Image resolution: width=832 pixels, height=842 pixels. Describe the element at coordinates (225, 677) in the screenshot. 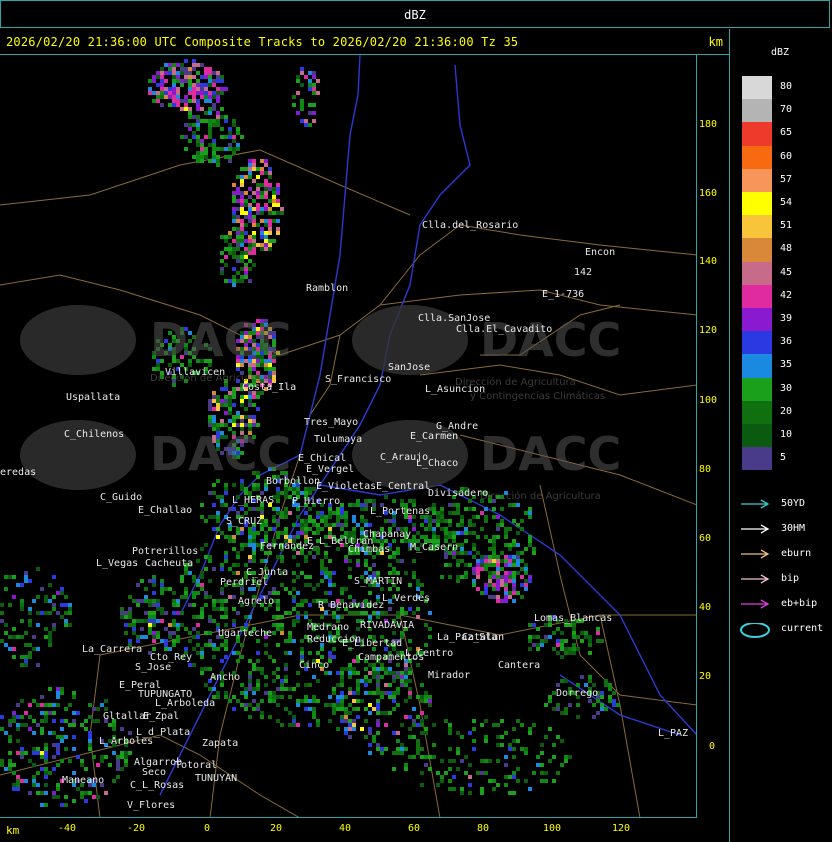

I see `place-label: Ancho` at that location.